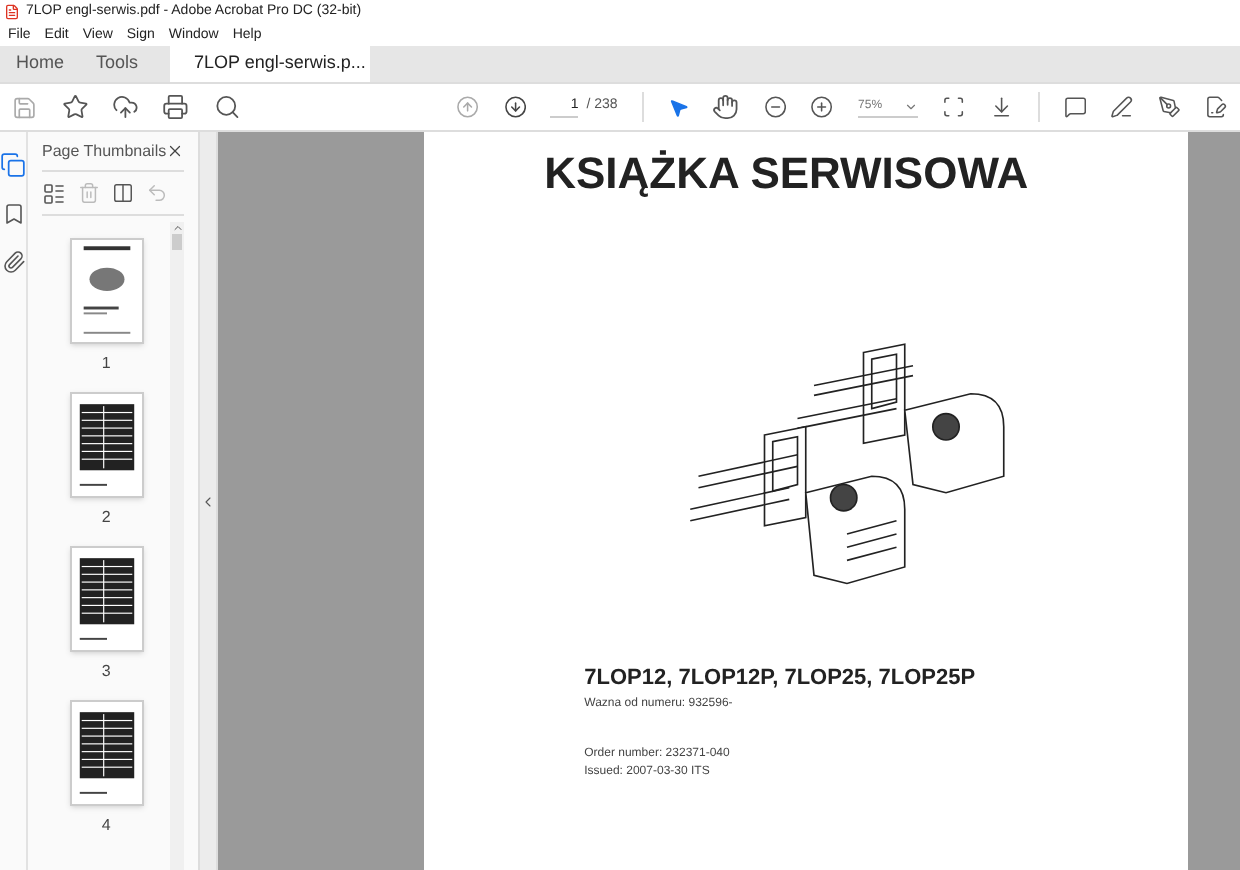 Image resolution: width=1240 pixels, height=870 pixels. What do you see at coordinates (678, 107) in the screenshot?
I see `pointer-icon` at bounding box center [678, 107].